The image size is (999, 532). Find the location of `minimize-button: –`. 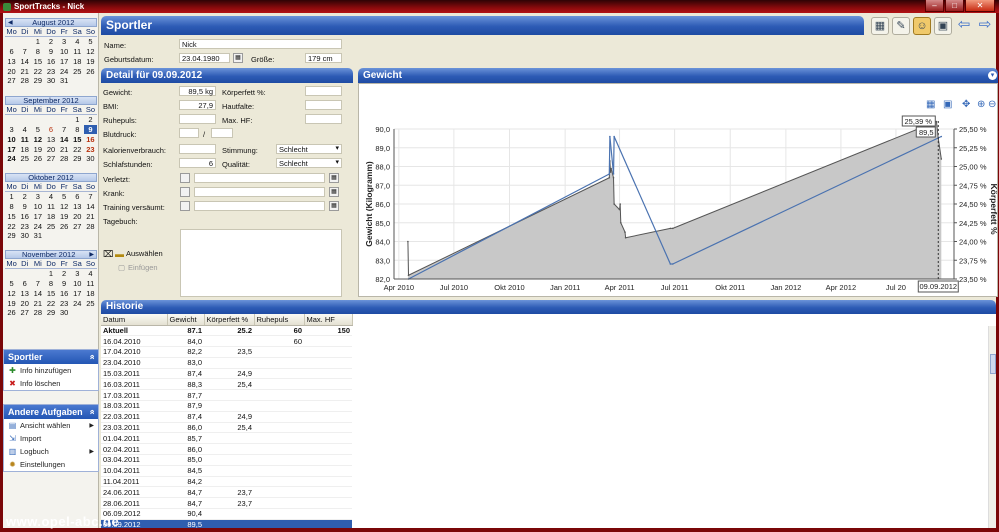

minimize-button: – is located at coordinates (934, 6).